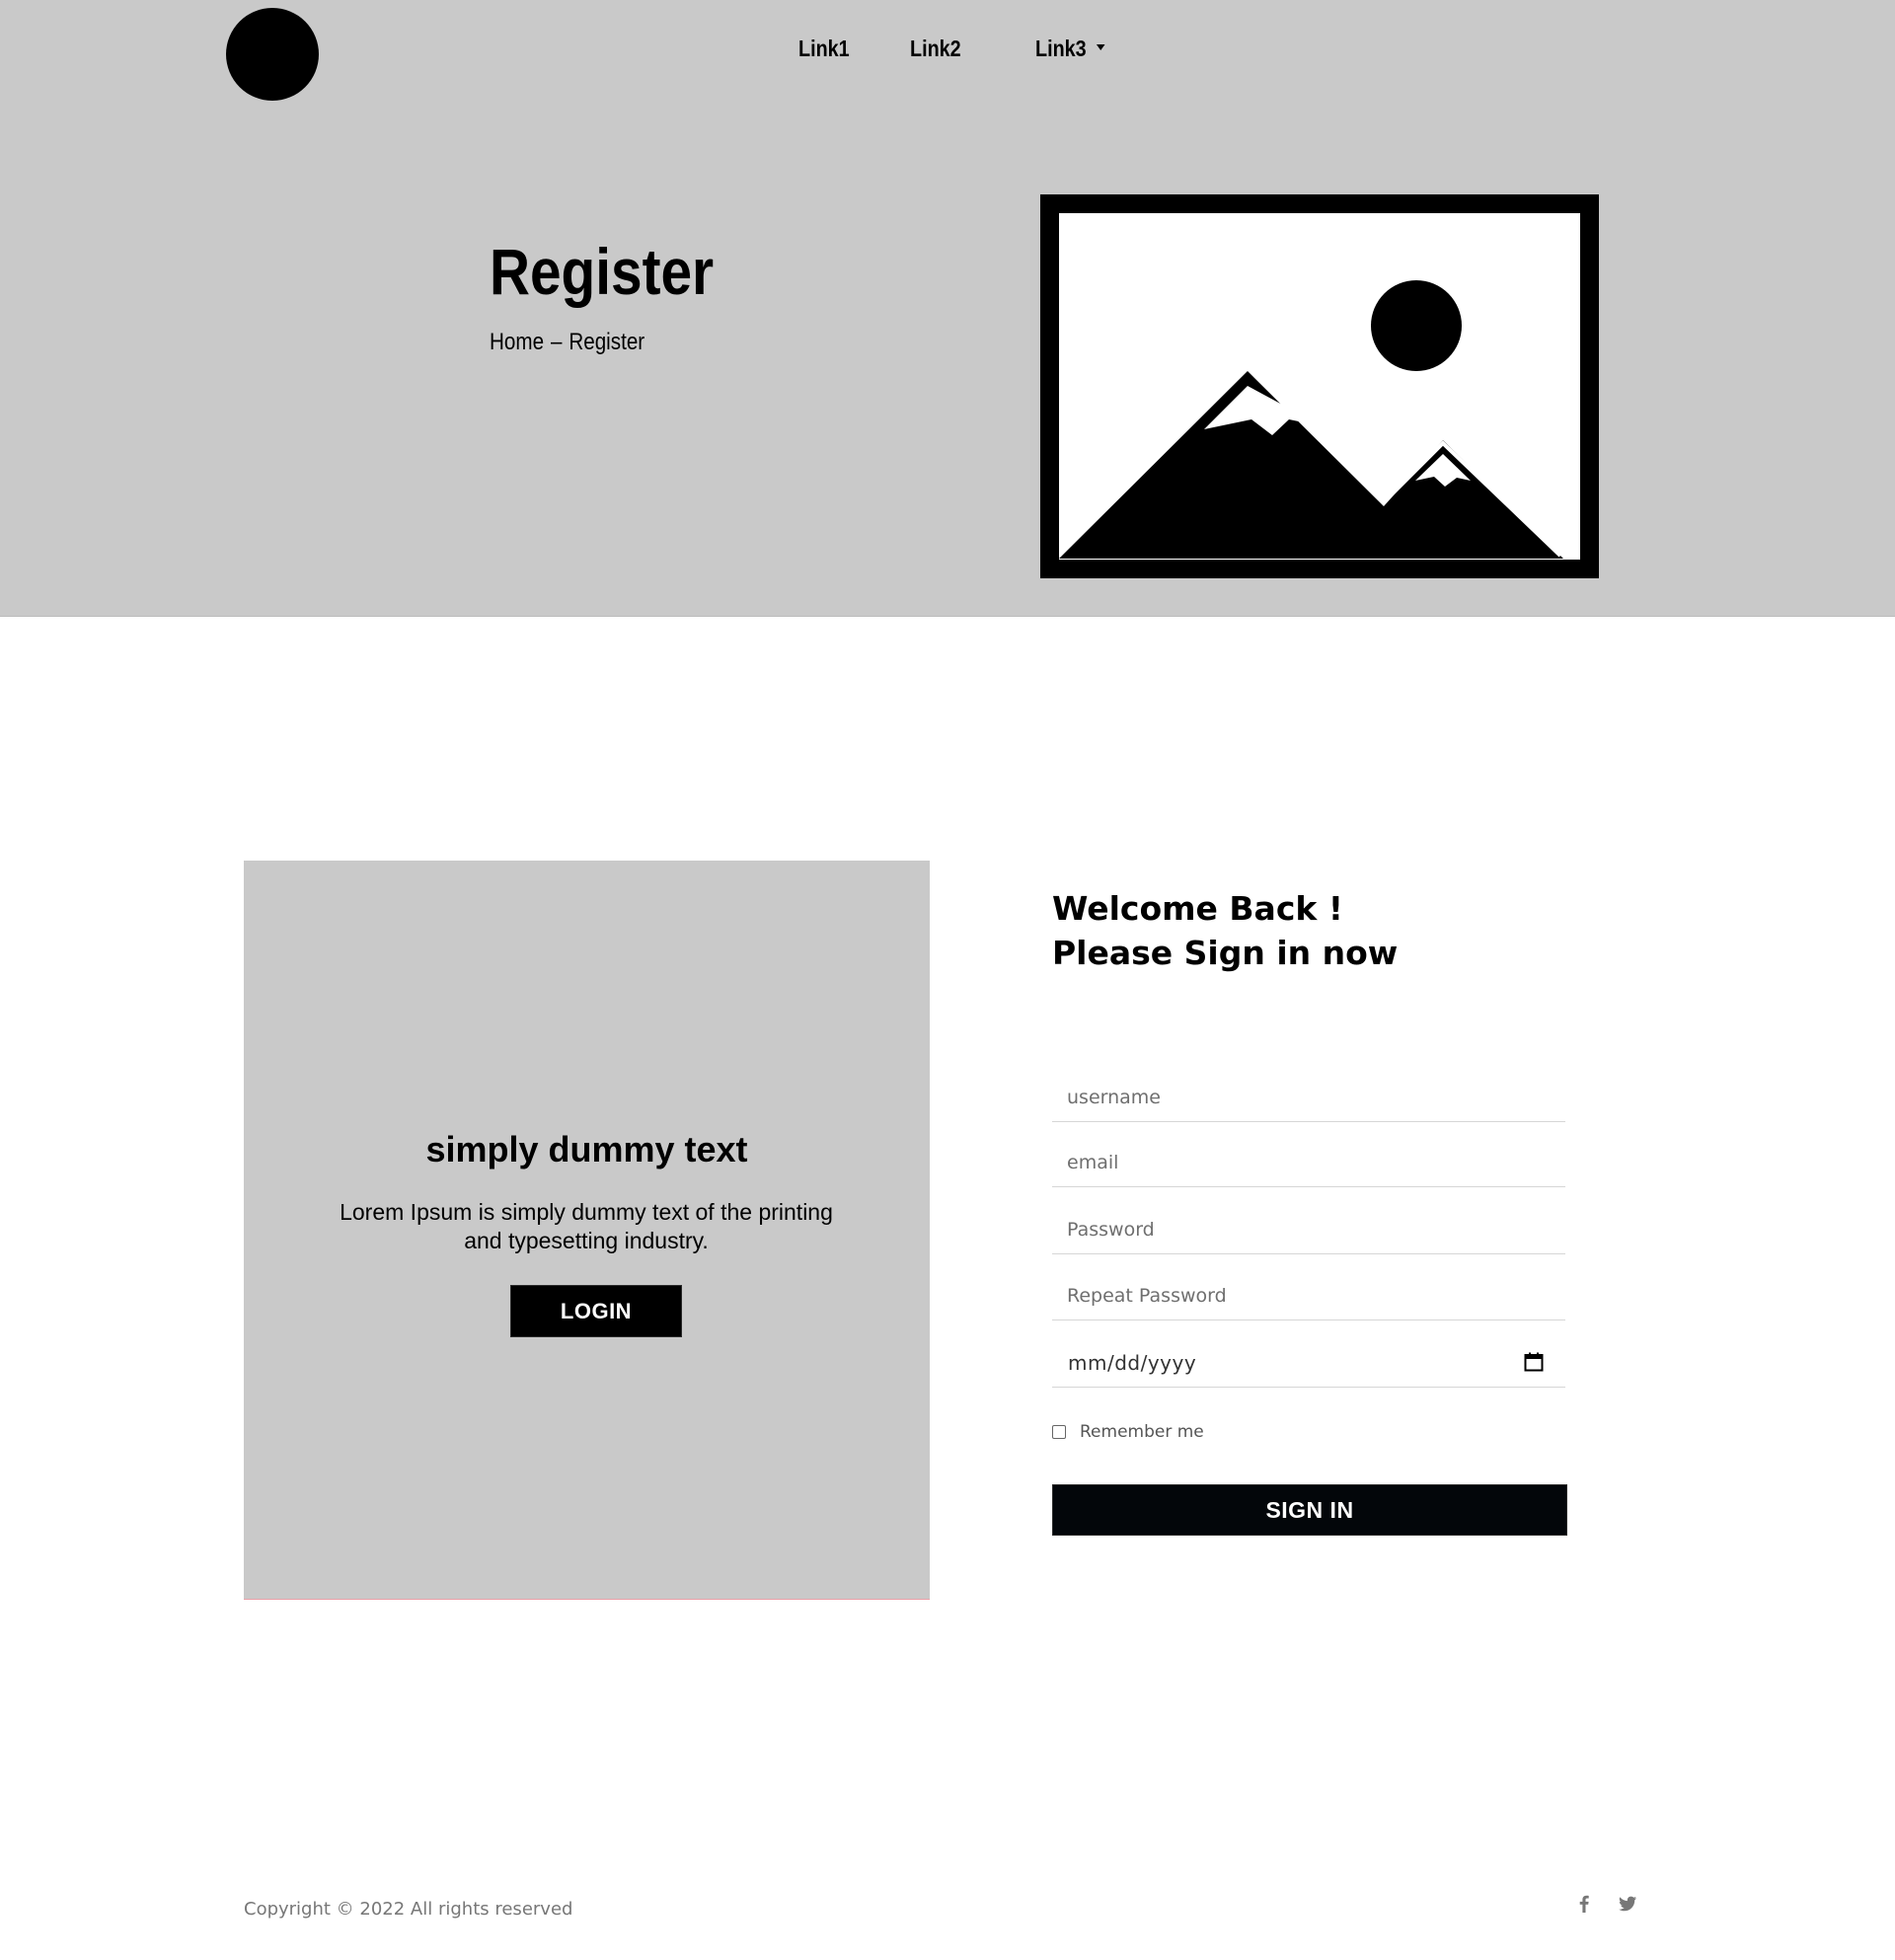  Describe the element at coordinates (1197, 908) in the screenshot. I see `form-heading-line-1: Welcome Back !` at that location.